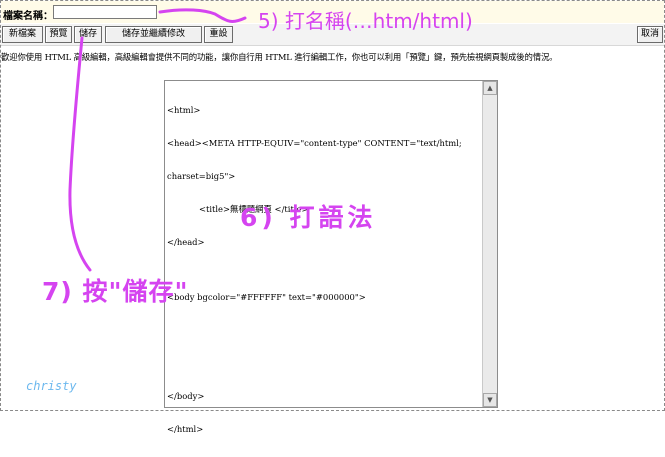 This screenshot has width=665, height=457. I want to click on editor-scrollbar: ▲ ▼, so click(489, 244).